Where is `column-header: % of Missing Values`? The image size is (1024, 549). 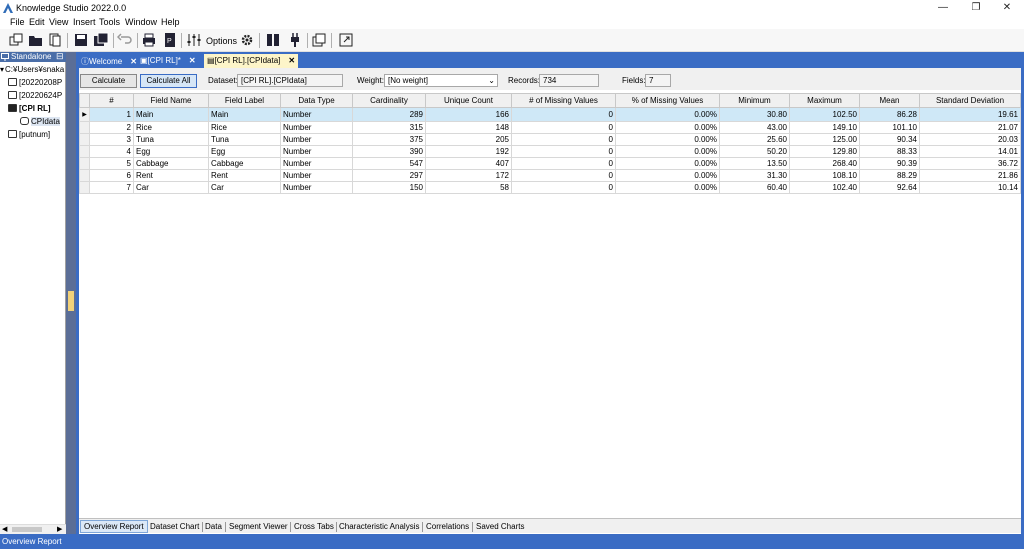 column-header: % of Missing Values is located at coordinates (667, 100).